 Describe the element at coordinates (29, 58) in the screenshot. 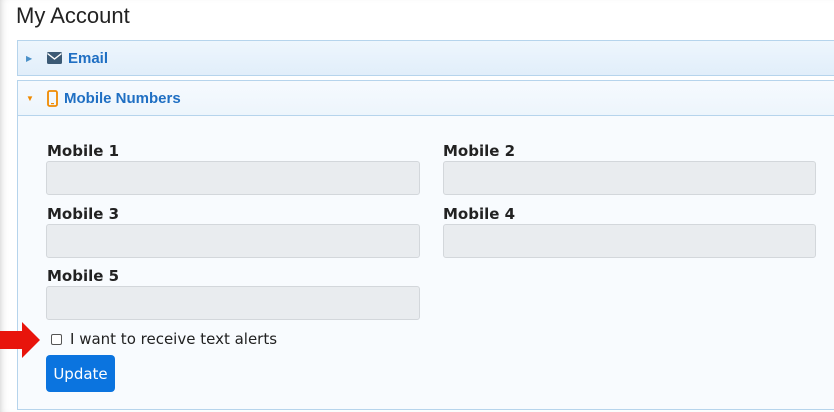

I see `caret-right-icon: ▶` at that location.